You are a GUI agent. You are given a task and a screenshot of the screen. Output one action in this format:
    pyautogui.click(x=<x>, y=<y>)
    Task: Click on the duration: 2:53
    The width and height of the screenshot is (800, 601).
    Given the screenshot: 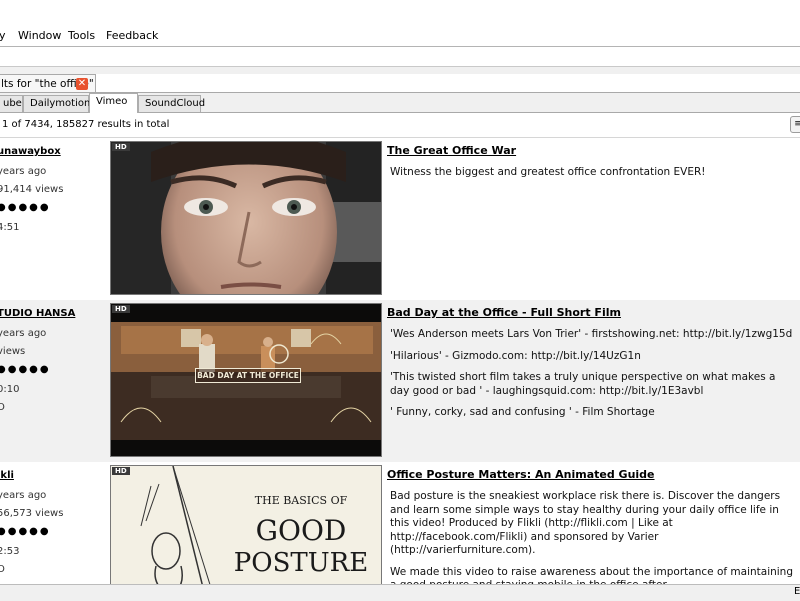 What is the action you would take?
    pyautogui.click(x=10, y=551)
    